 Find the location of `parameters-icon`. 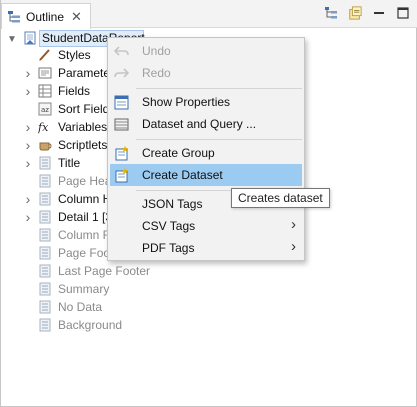

parameters-icon is located at coordinates (45, 73).